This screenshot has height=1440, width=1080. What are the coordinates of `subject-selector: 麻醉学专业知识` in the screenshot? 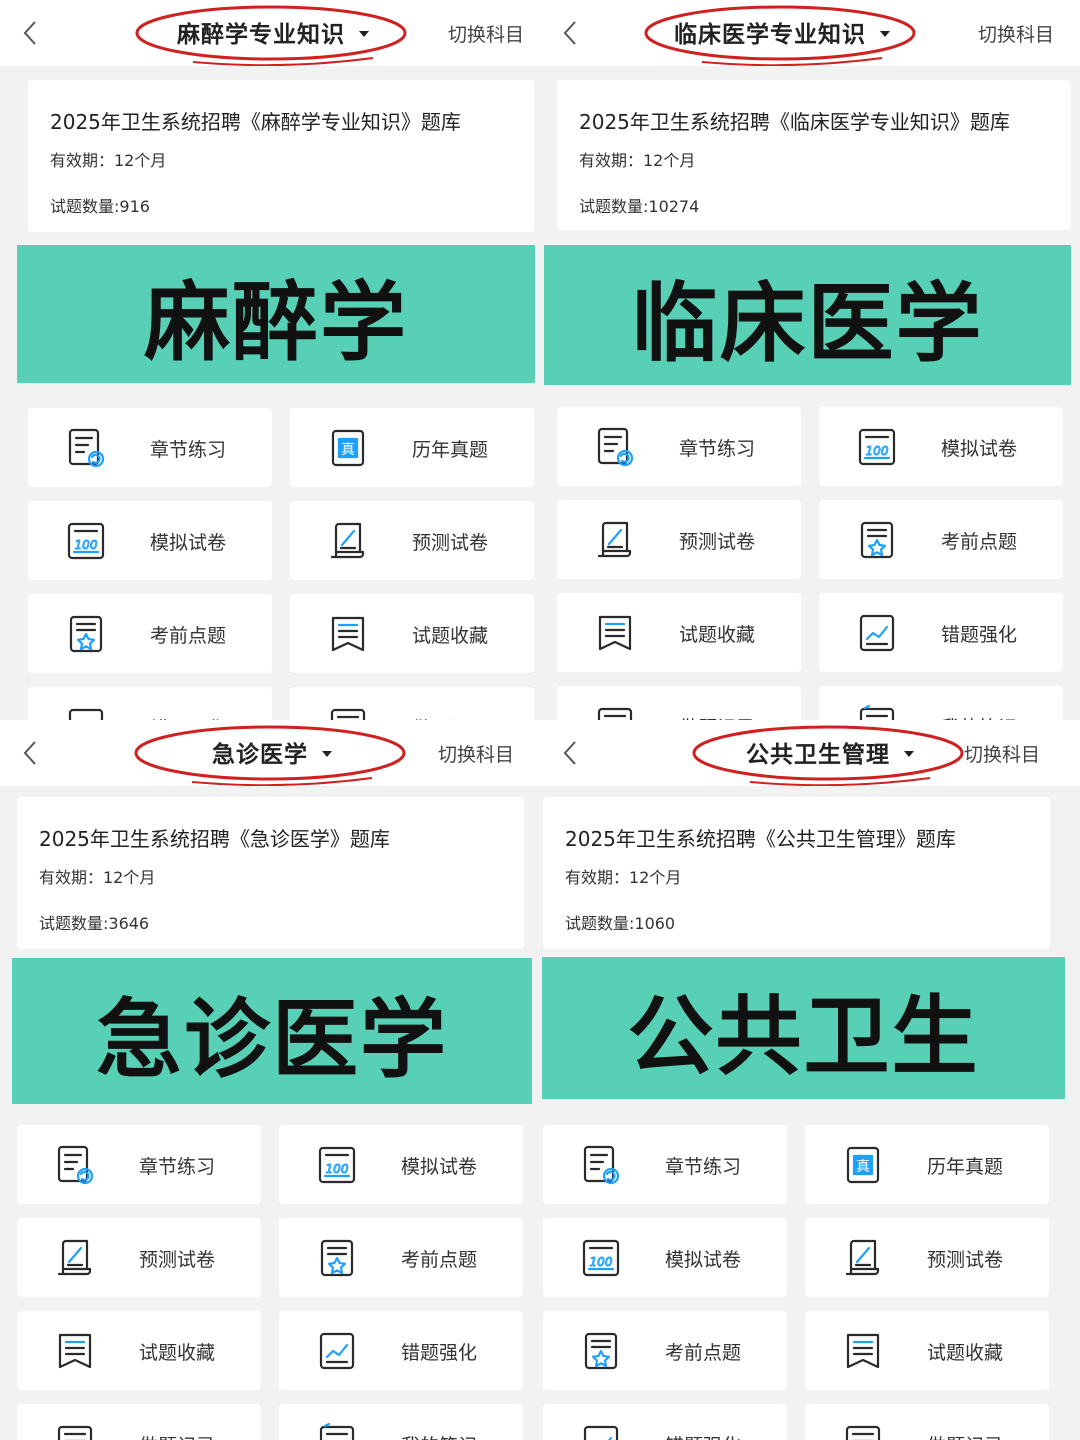 It's located at (273, 35).